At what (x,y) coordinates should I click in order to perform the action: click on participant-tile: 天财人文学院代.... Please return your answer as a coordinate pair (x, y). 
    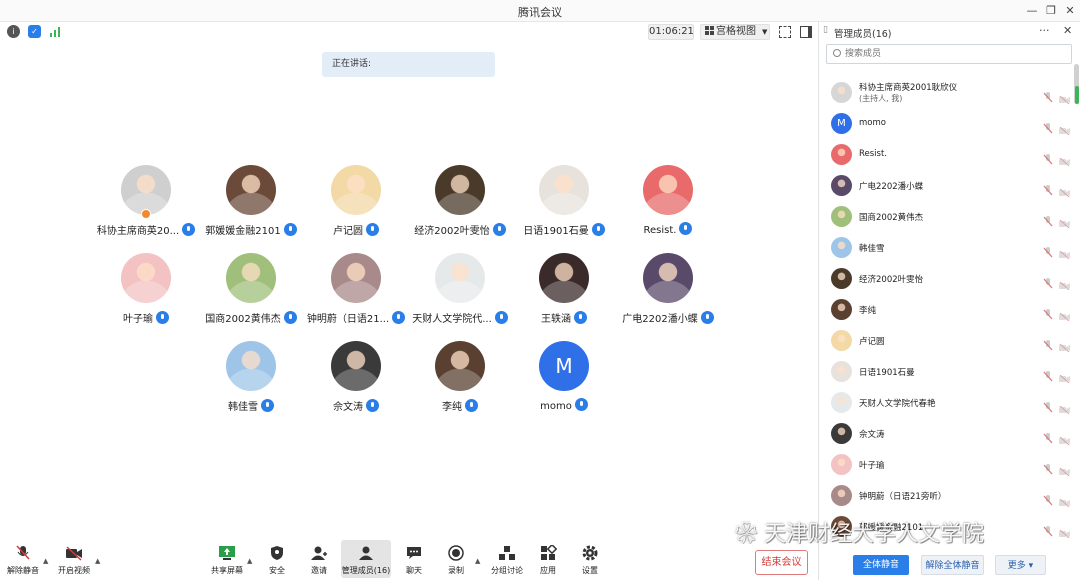
    Looking at the image, I should click on (460, 289).